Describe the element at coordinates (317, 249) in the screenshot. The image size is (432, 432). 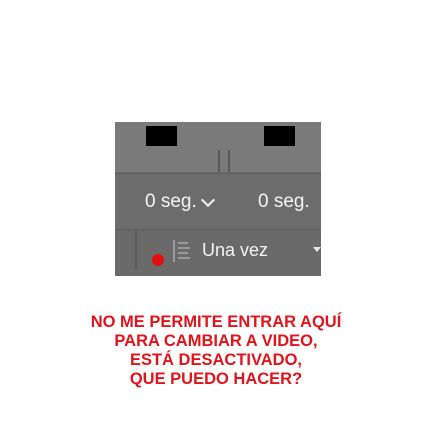
I see `dropdown-arrow-icon` at that location.